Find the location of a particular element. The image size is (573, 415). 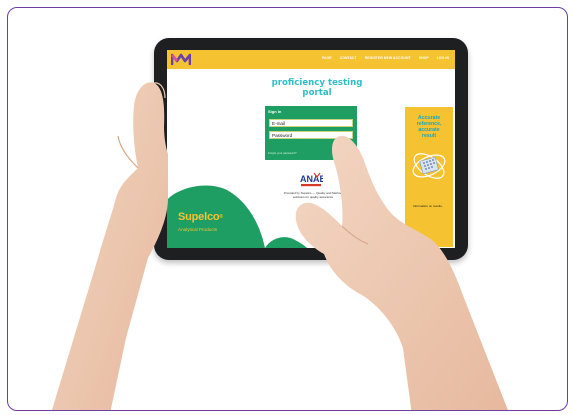

sample-plate-icon is located at coordinates (429, 166).